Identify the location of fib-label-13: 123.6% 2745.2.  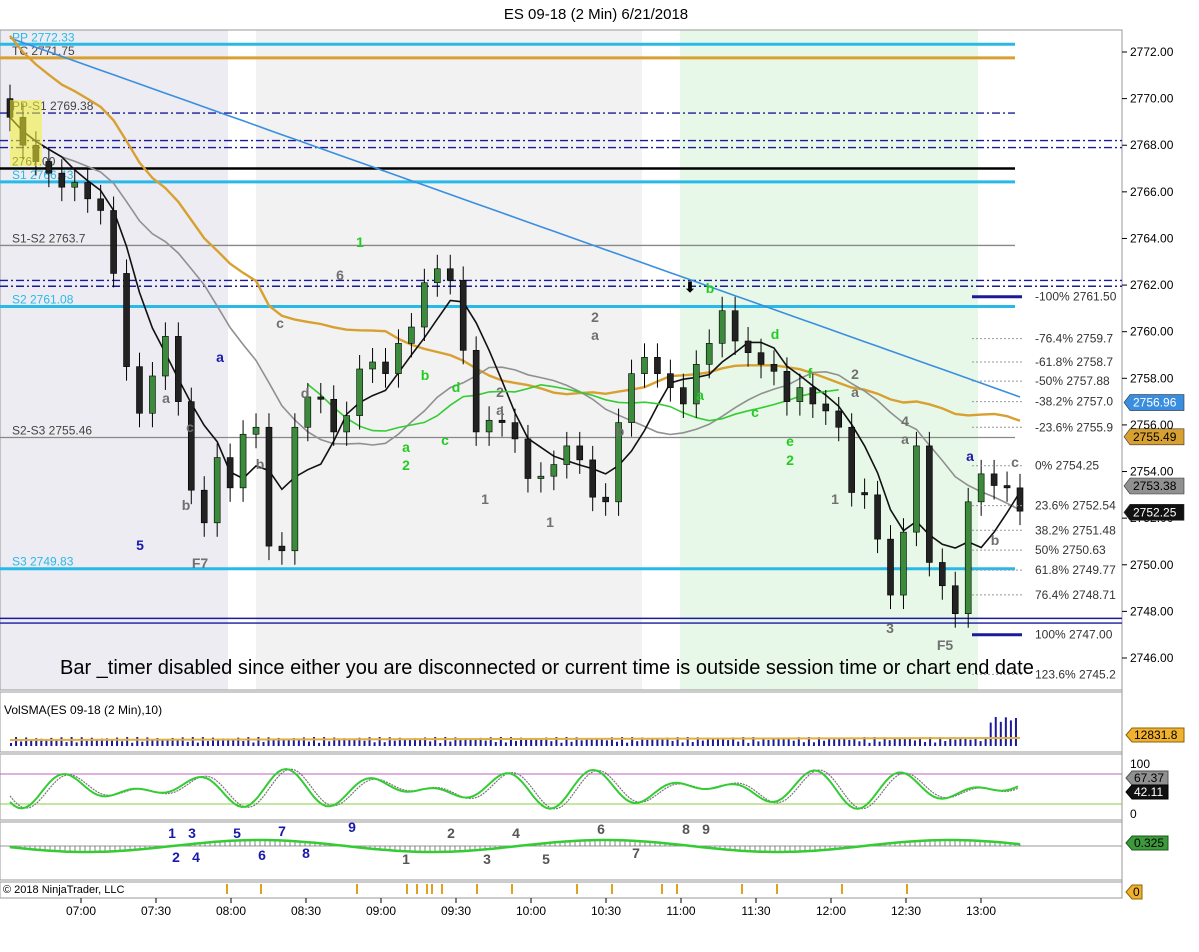
(1075, 674).